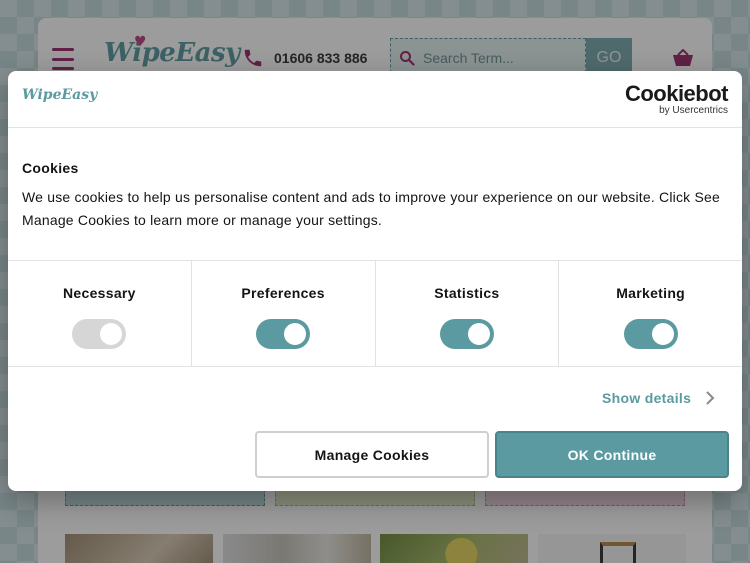  I want to click on preferences-switch, so click(283, 334).